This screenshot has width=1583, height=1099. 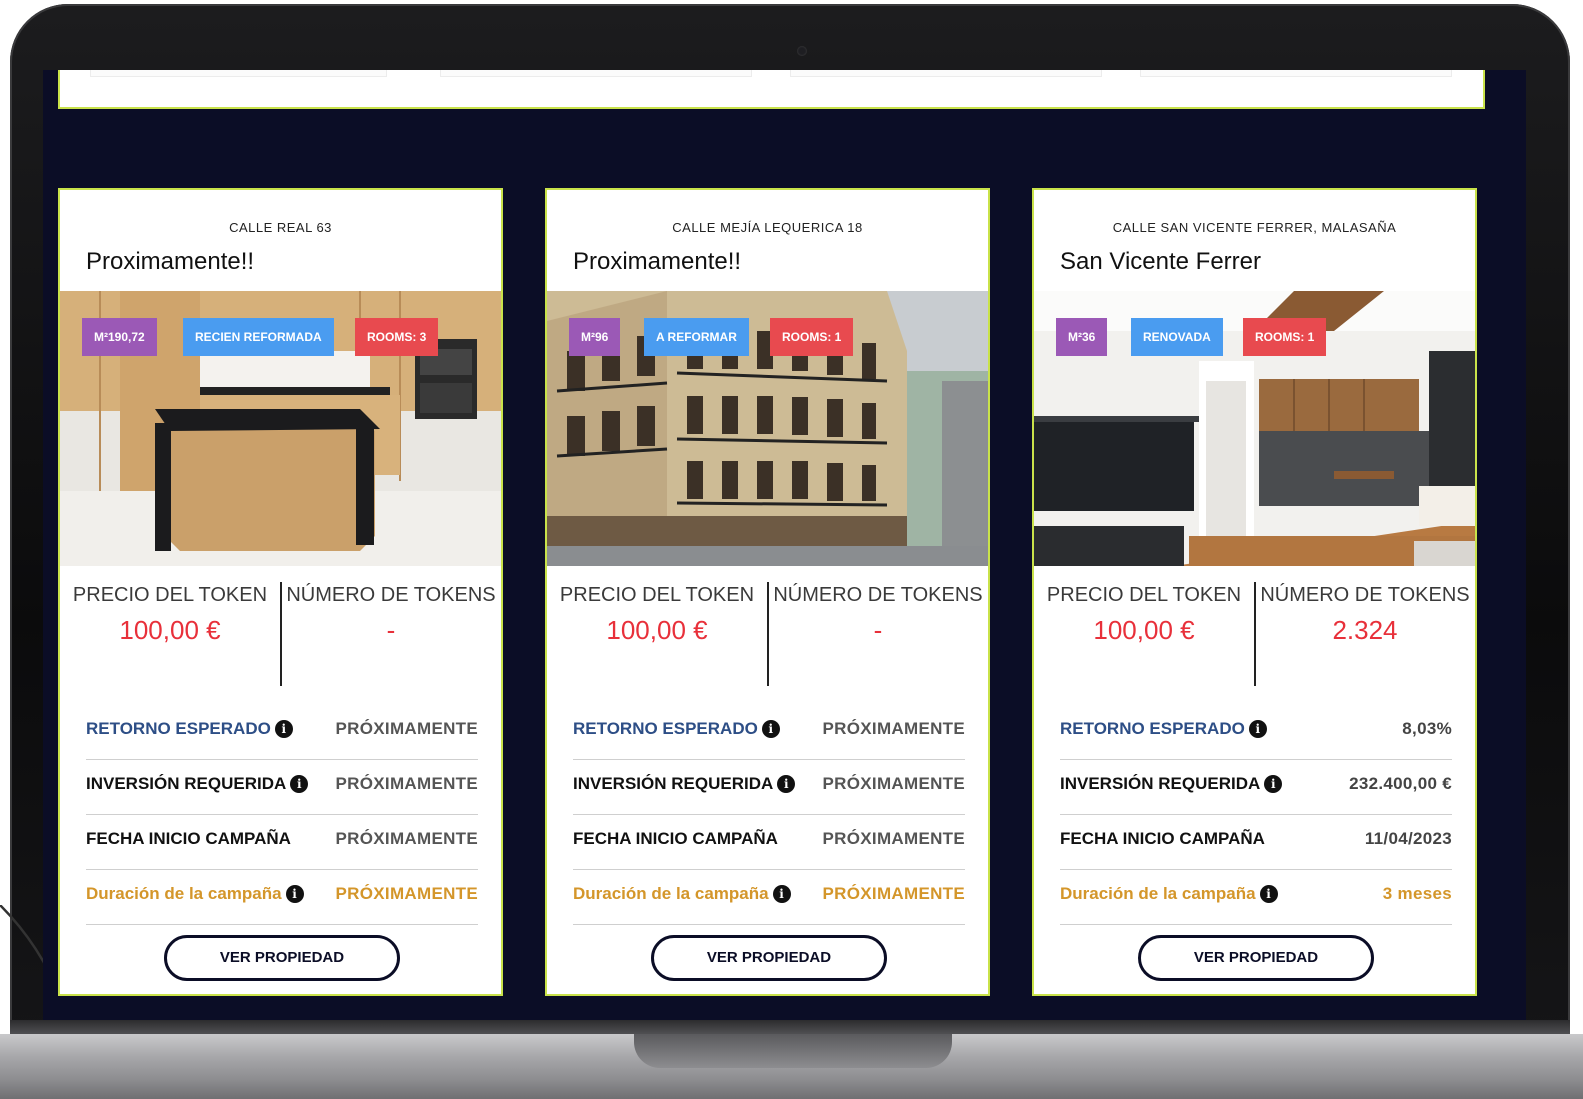 What do you see at coordinates (696, 337) in the screenshot?
I see `state-badge: A REFORMAR` at bounding box center [696, 337].